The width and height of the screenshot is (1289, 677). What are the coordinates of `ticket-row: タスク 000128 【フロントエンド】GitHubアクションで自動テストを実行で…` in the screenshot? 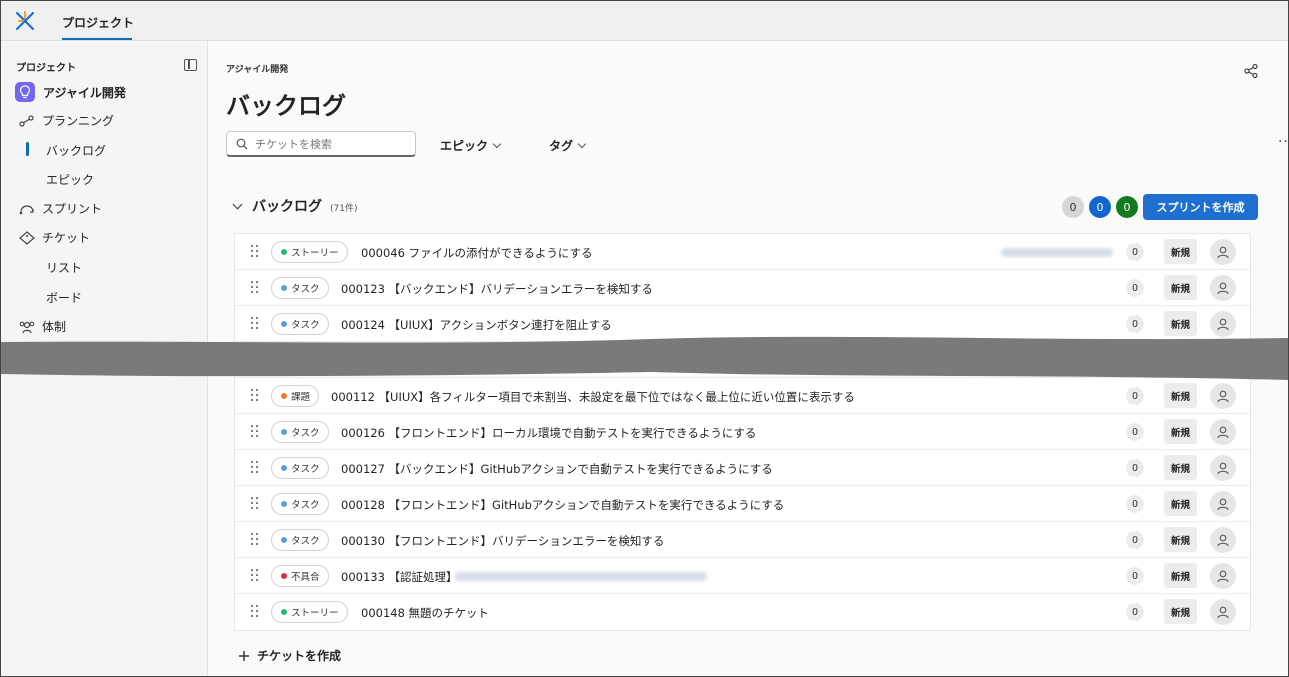 It's located at (742, 504).